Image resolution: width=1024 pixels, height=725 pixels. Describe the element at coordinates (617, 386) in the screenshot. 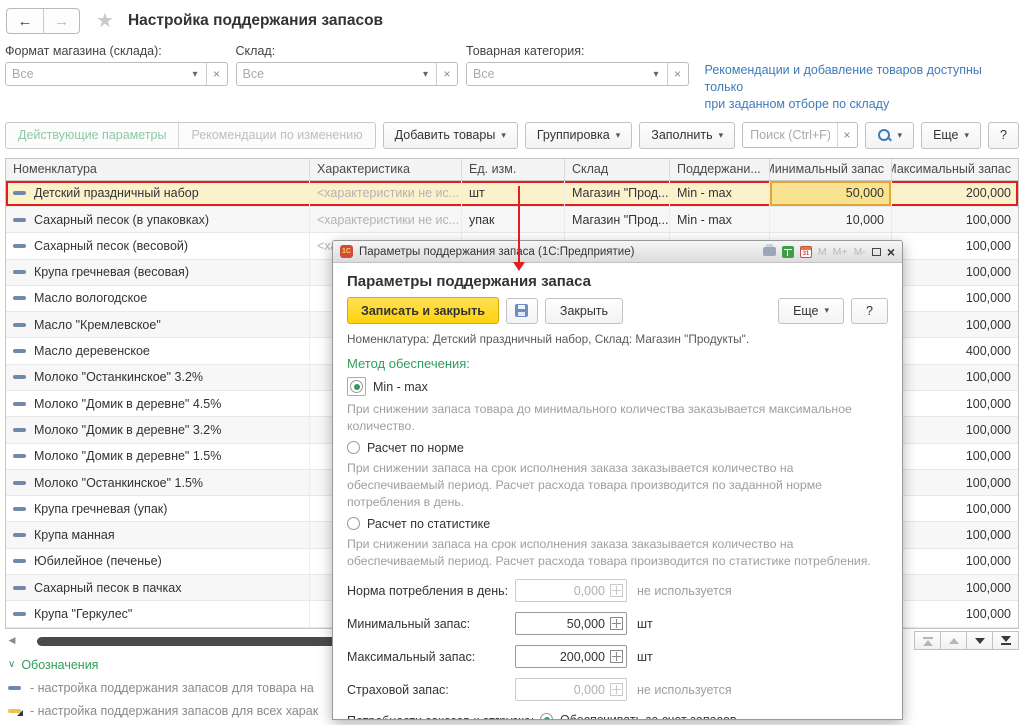

I see `radio-min-max: Min - max` at that location.